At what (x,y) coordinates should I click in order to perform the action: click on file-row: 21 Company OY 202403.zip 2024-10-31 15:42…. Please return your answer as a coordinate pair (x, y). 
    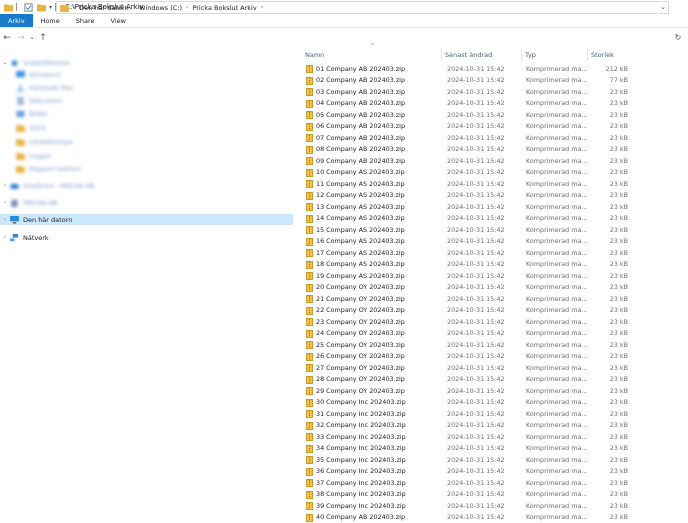
    Looking at the image, I should click on (467, 299).